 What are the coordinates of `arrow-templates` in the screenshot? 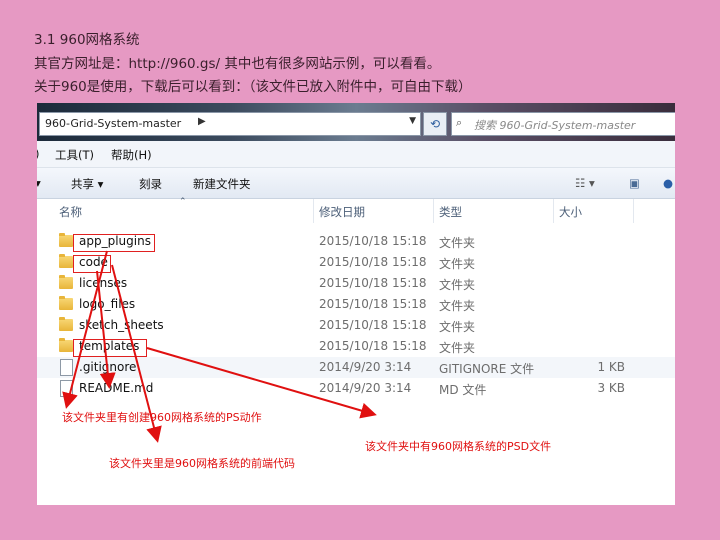 It's located at (261, 383).